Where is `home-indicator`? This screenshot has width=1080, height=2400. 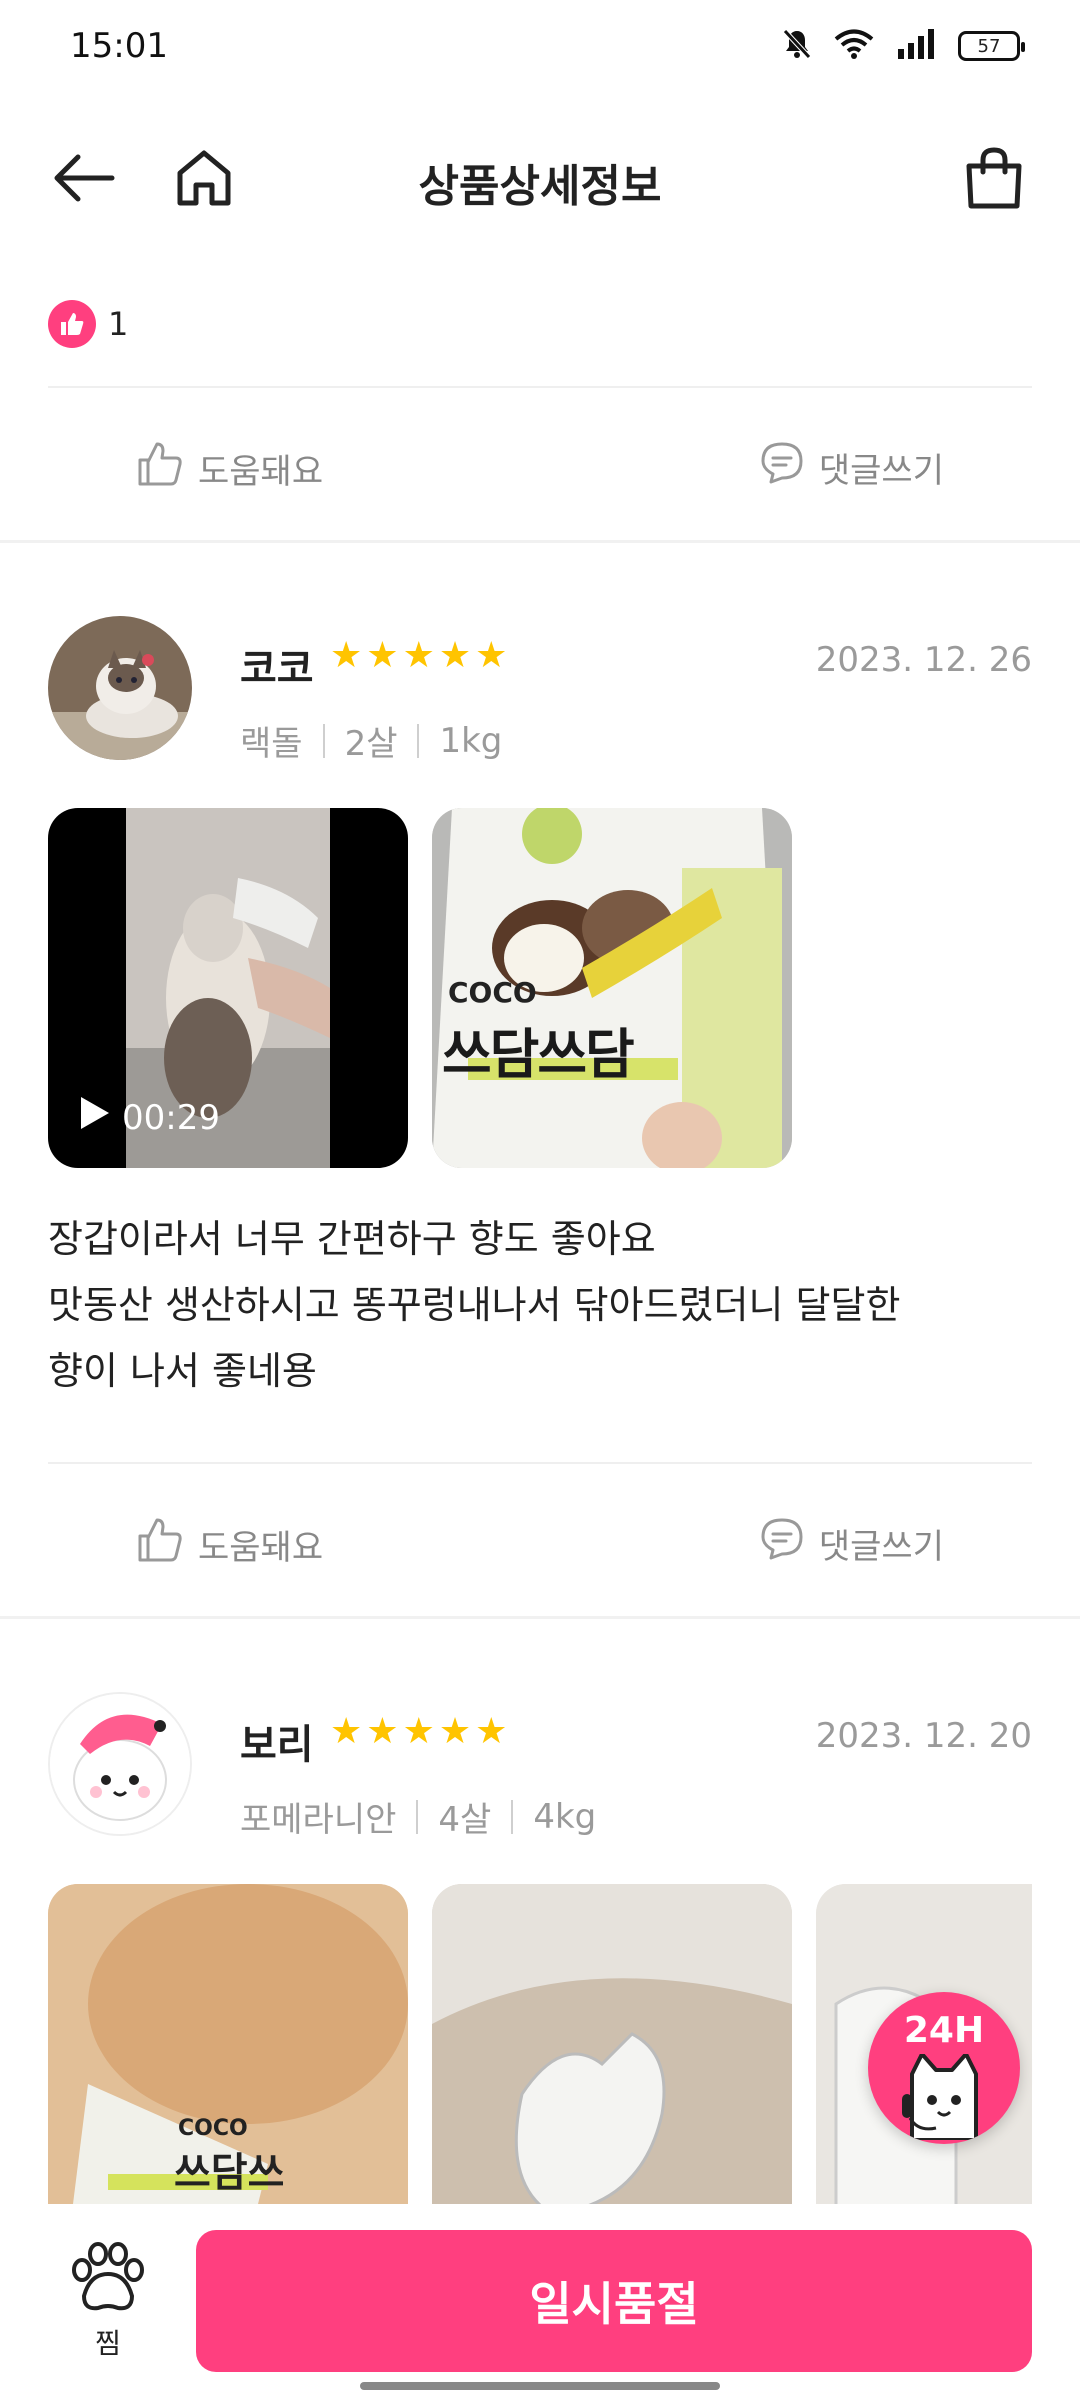 home-indicator is located at coordinates (540, 2386).